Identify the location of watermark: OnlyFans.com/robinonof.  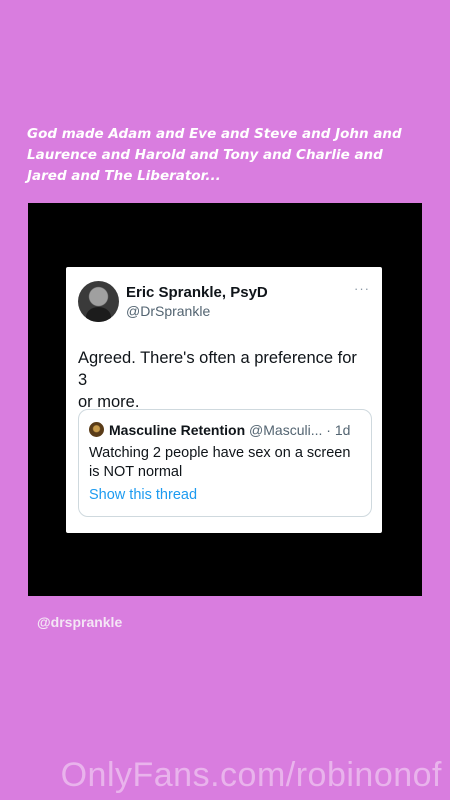
(251, 775).